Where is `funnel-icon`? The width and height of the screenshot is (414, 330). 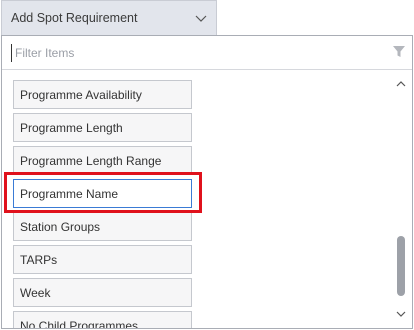 funnel-icon is located at coordinates (399, 52).